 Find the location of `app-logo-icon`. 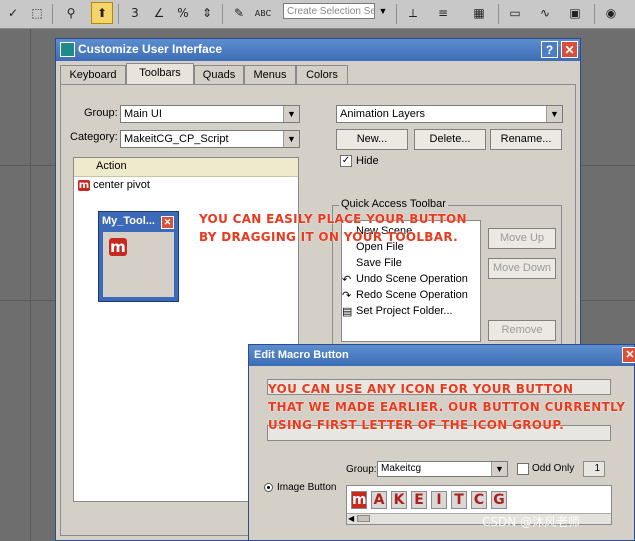

app-logo-icon is located at coordinates (67, 49).